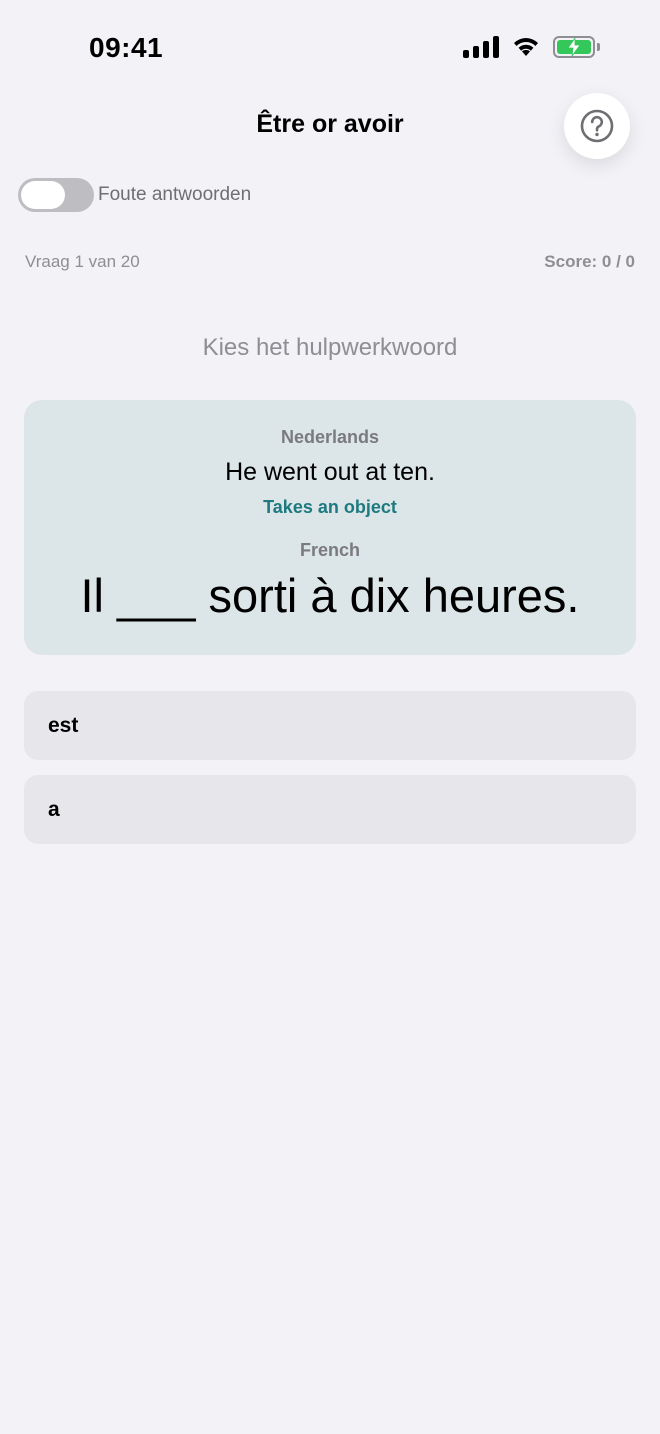 This screenshot has width=660, height=1434. Describe the element at coordinates (330, 437) in the screenshot. I see `source-language-label: Nederlands` at that location.